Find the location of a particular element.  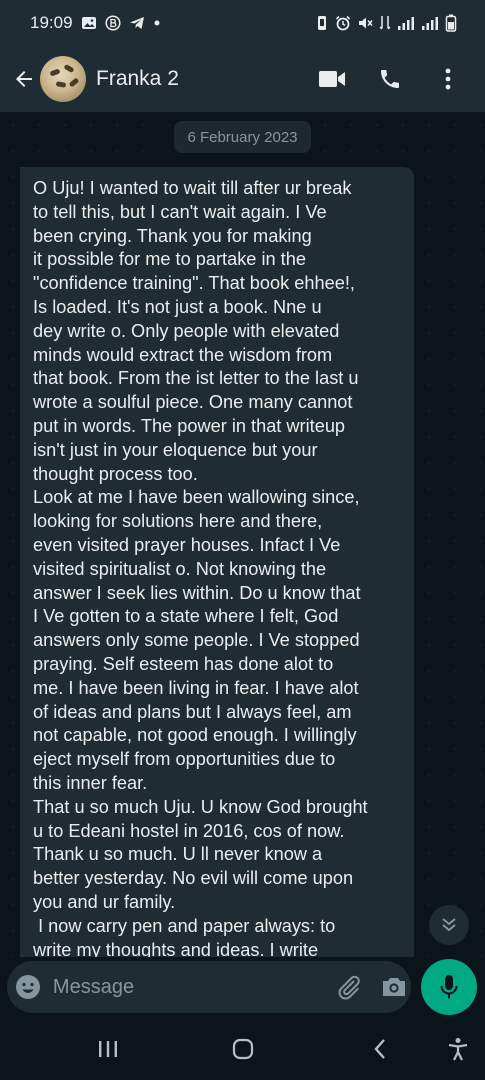

more-vert-icon is located at coordinates (448, 79).